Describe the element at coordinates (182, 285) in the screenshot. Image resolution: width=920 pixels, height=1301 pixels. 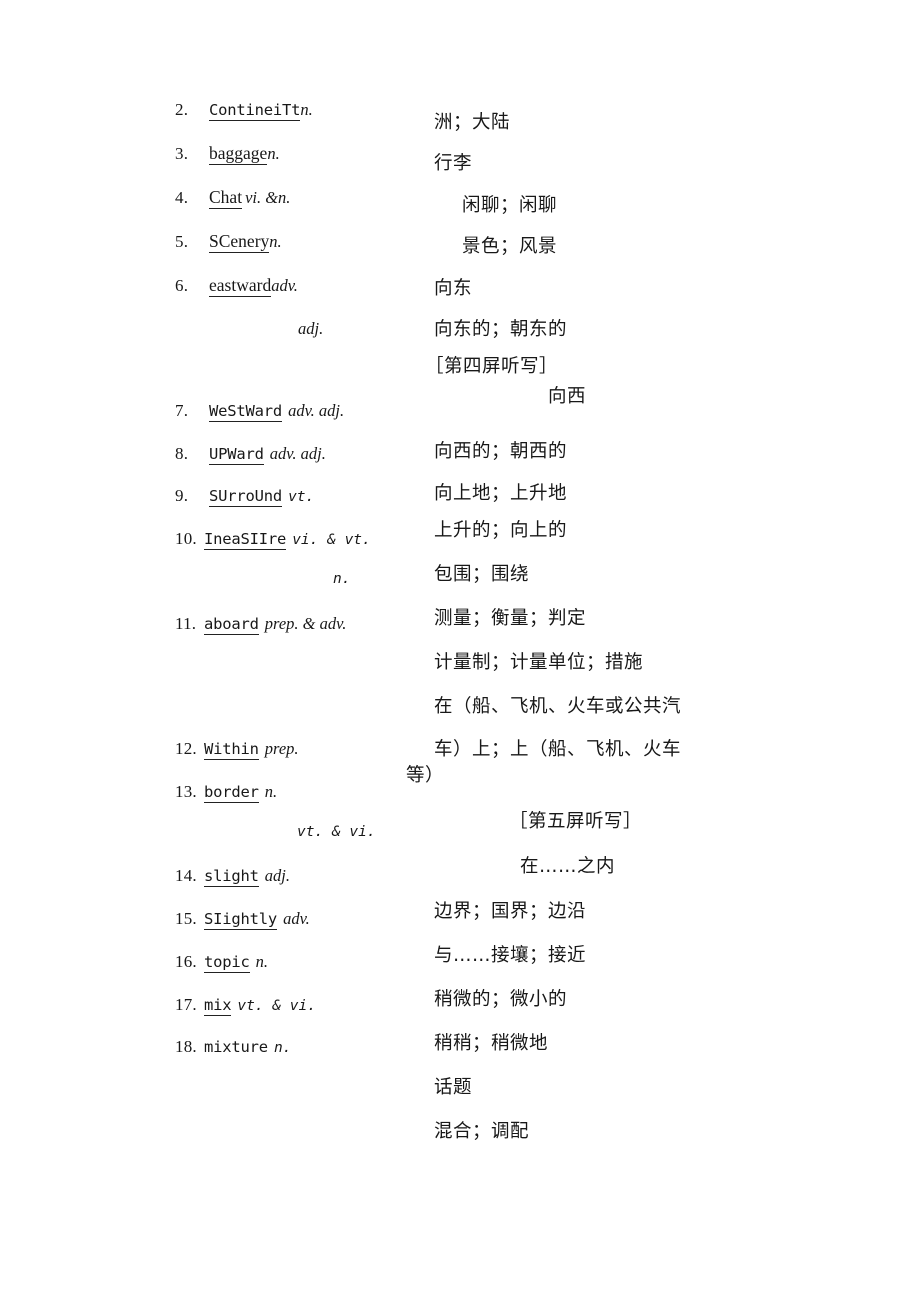
I see `entry-number: 6.` at that location.